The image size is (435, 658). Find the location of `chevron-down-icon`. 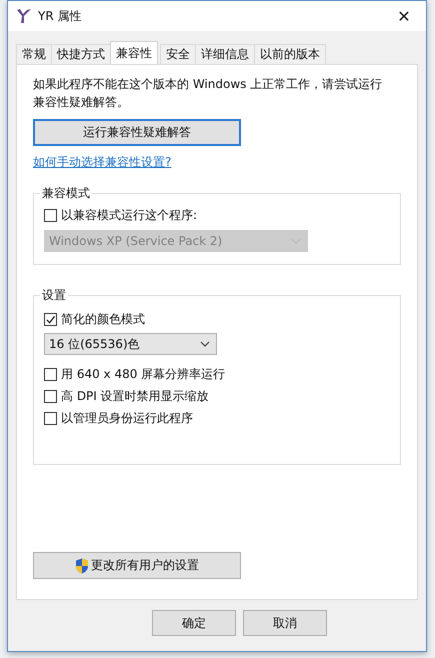

chevron-down-icon is located at coordinates (205, 344).